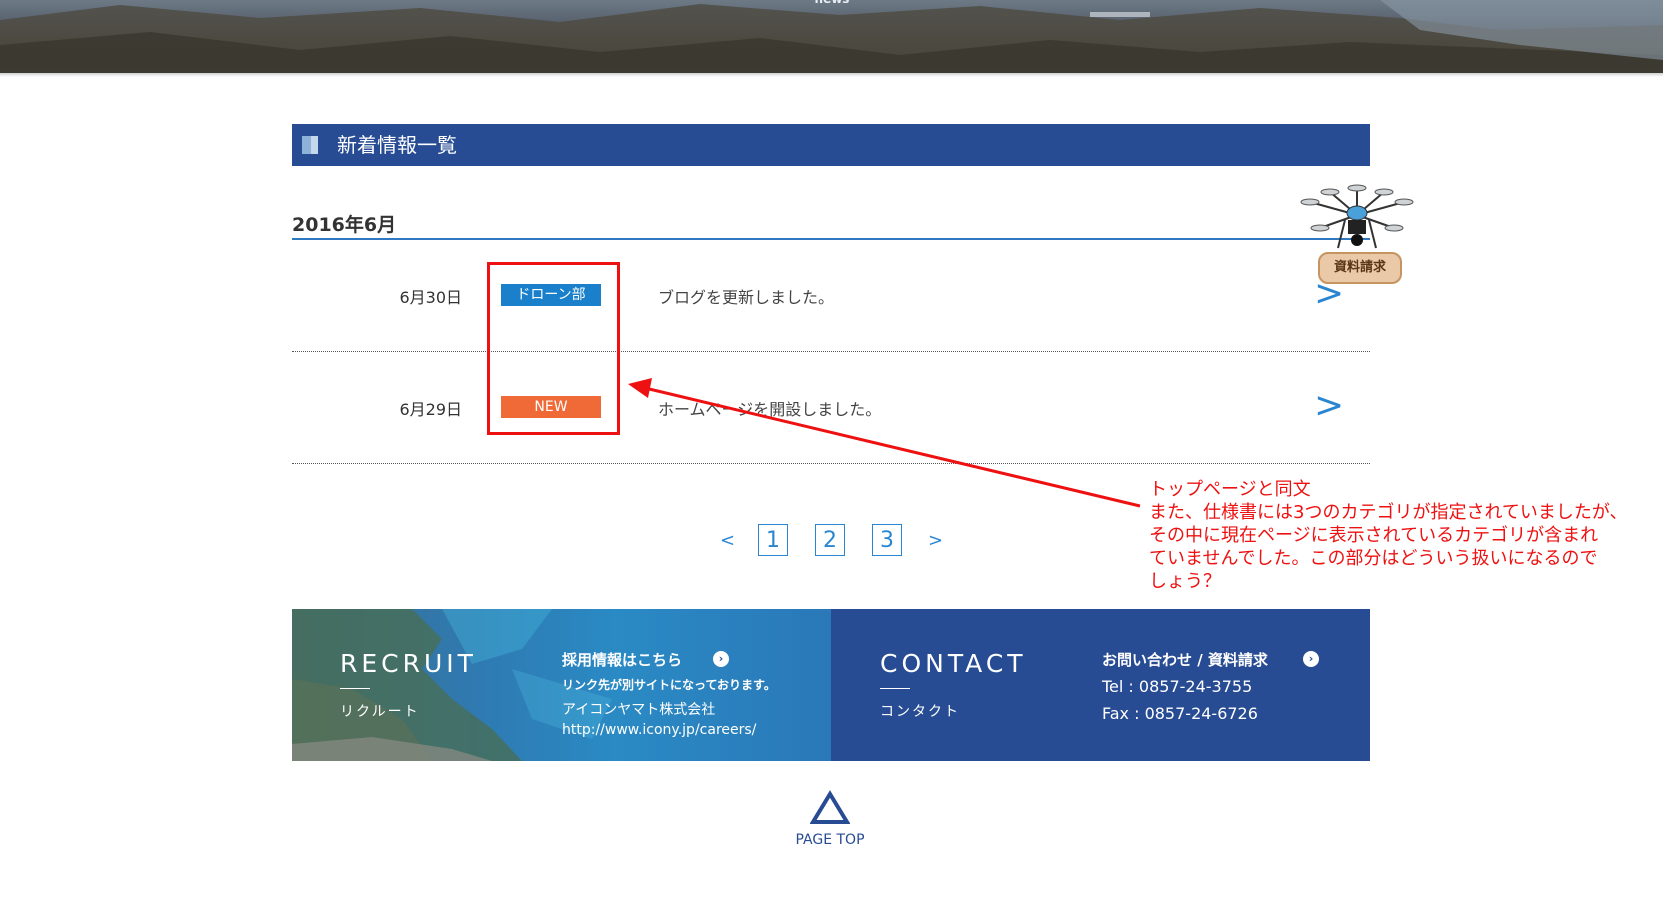 The image size is (1663, 908). I want to click on prev-page-link: <, so click(727, 540).